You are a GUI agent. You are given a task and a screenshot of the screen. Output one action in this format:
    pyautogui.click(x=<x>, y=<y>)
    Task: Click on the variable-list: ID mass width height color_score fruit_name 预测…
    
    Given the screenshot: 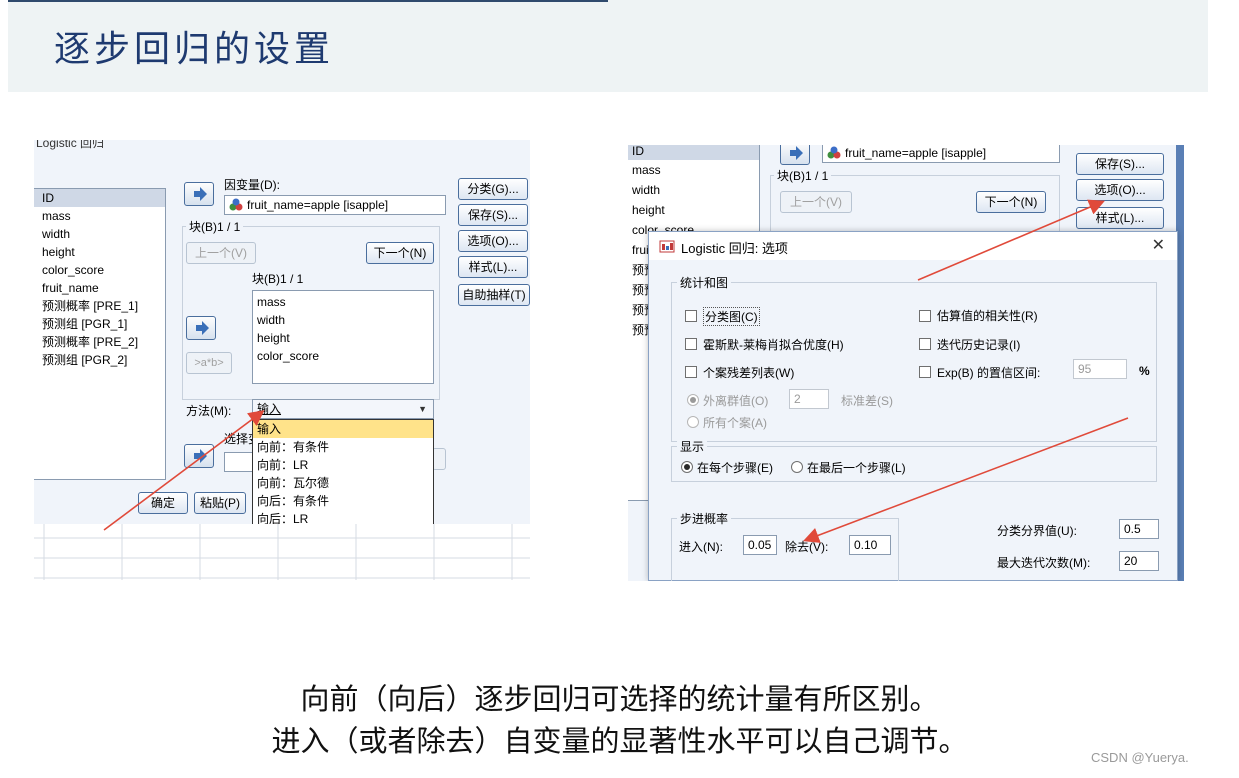 What is the action you would take?
    pyautogui.click(x=100, y=334)
    